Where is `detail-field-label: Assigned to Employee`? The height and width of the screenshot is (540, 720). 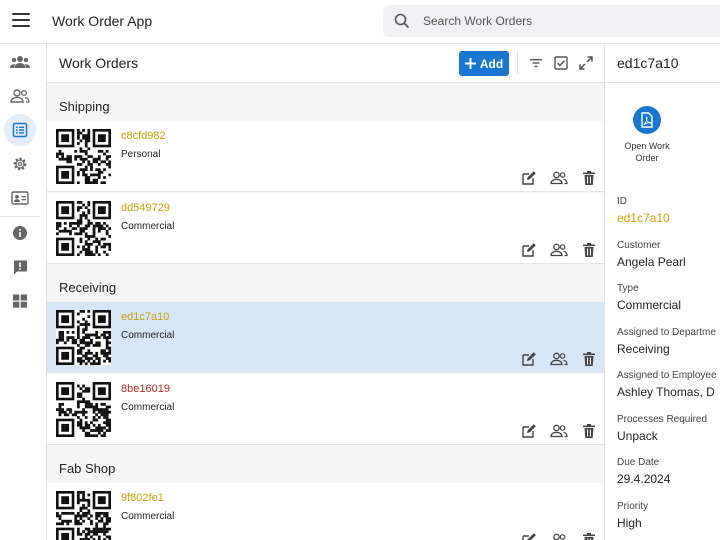 detail-field-label: Assigned to Employee is located at coordinates (667, 375).